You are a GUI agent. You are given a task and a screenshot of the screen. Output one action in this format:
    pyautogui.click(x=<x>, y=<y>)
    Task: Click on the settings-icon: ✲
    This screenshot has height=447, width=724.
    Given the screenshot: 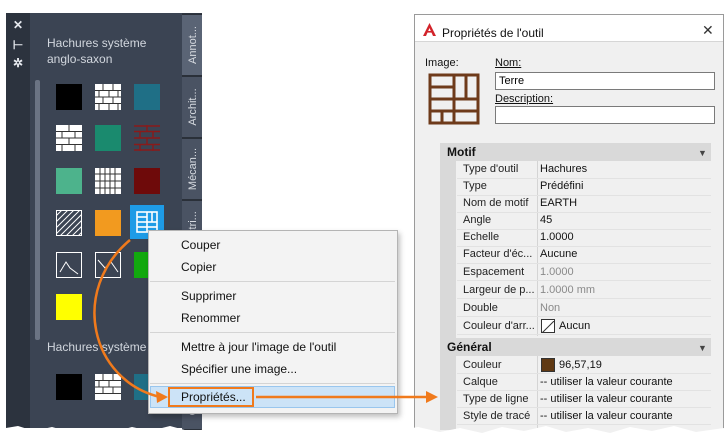 What is the action you would take?
    pyautogui.click(x=18, y=63)
    